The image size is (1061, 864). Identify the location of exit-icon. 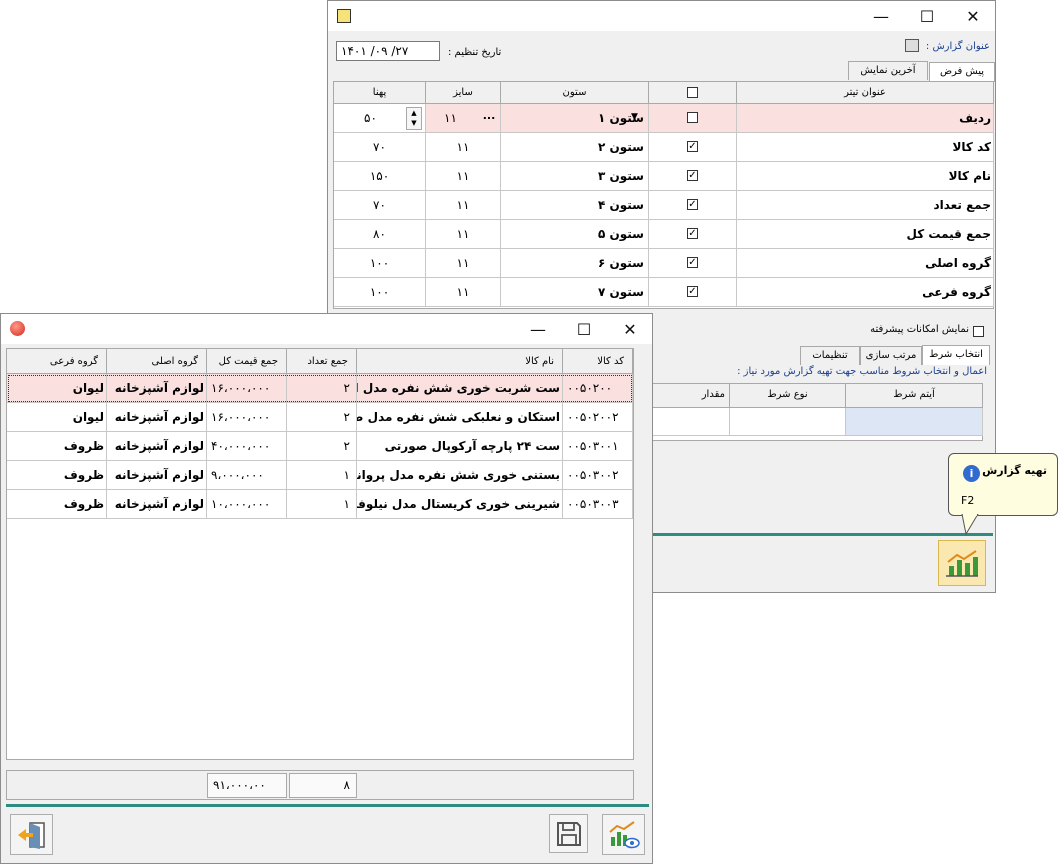
(31, 835).